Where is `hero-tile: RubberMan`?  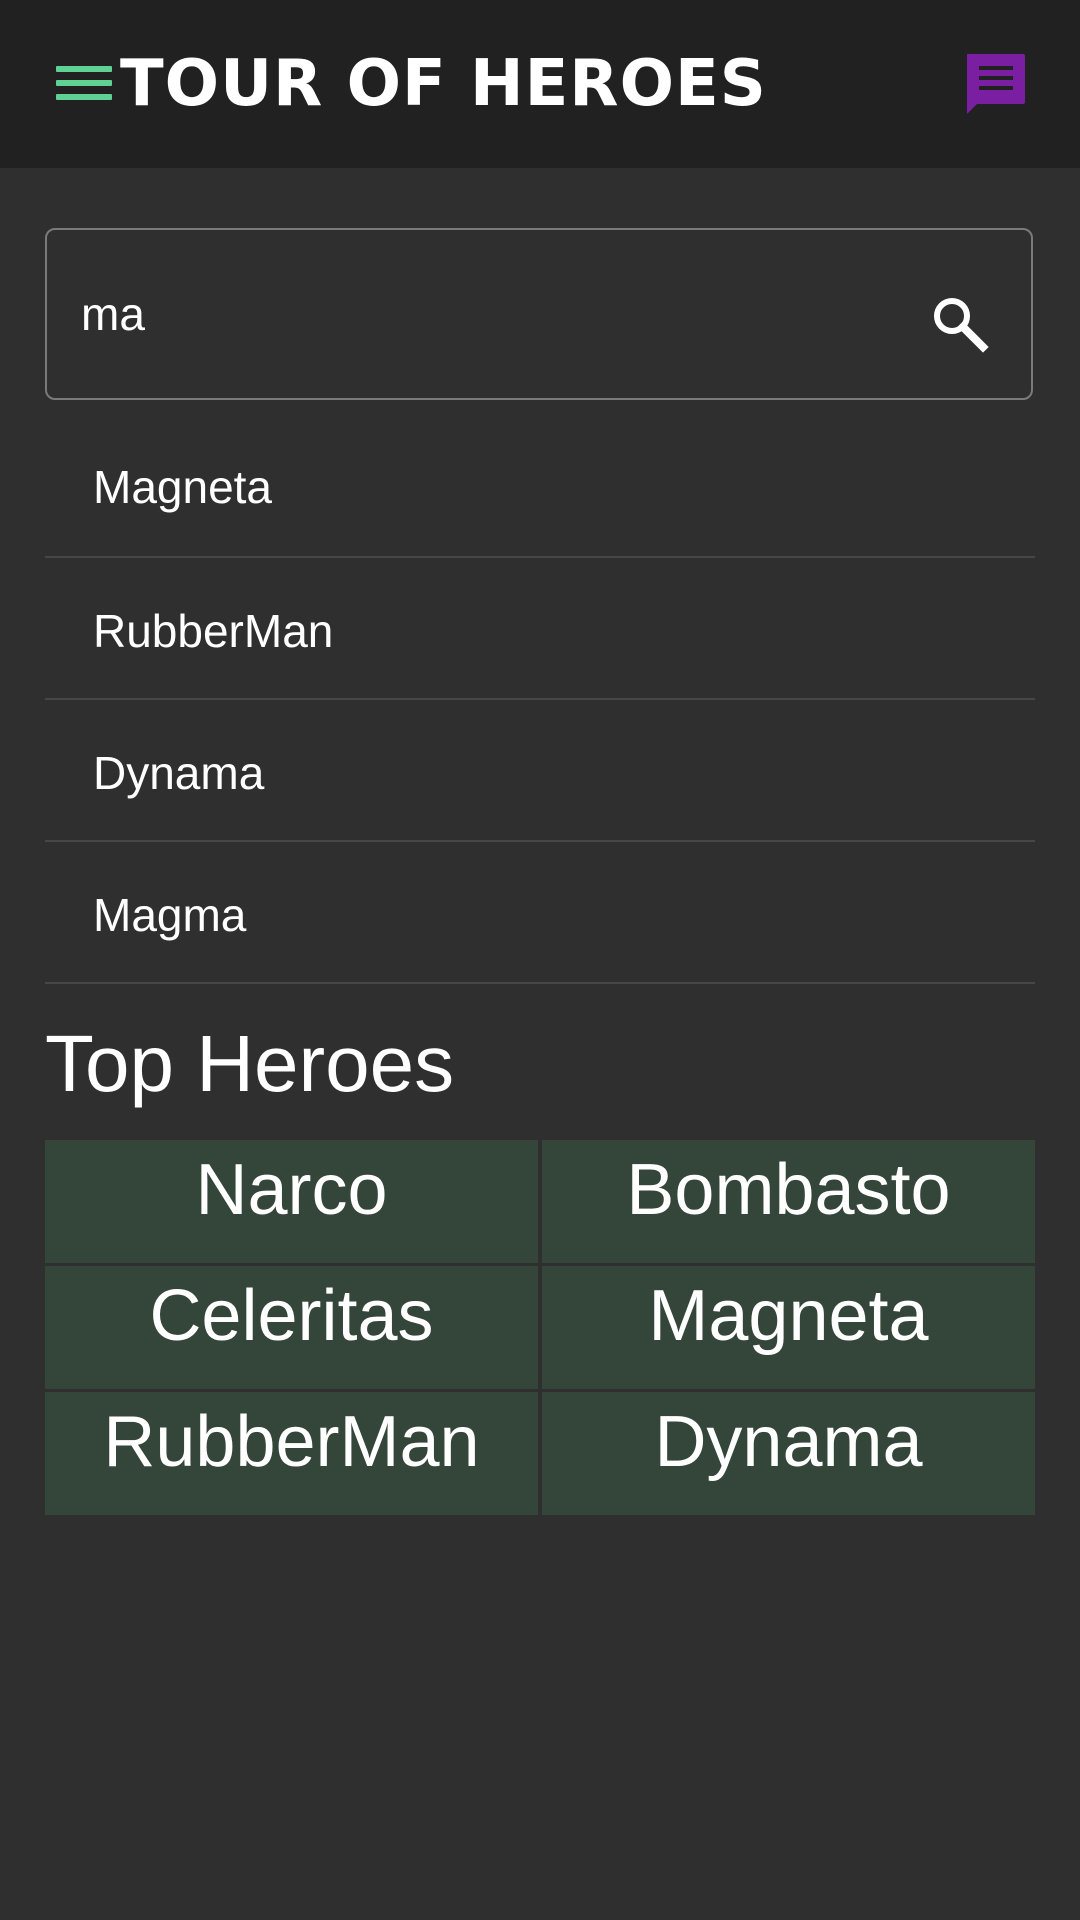 hero-tile: RubberMan is located at coordinates (291, 1453).